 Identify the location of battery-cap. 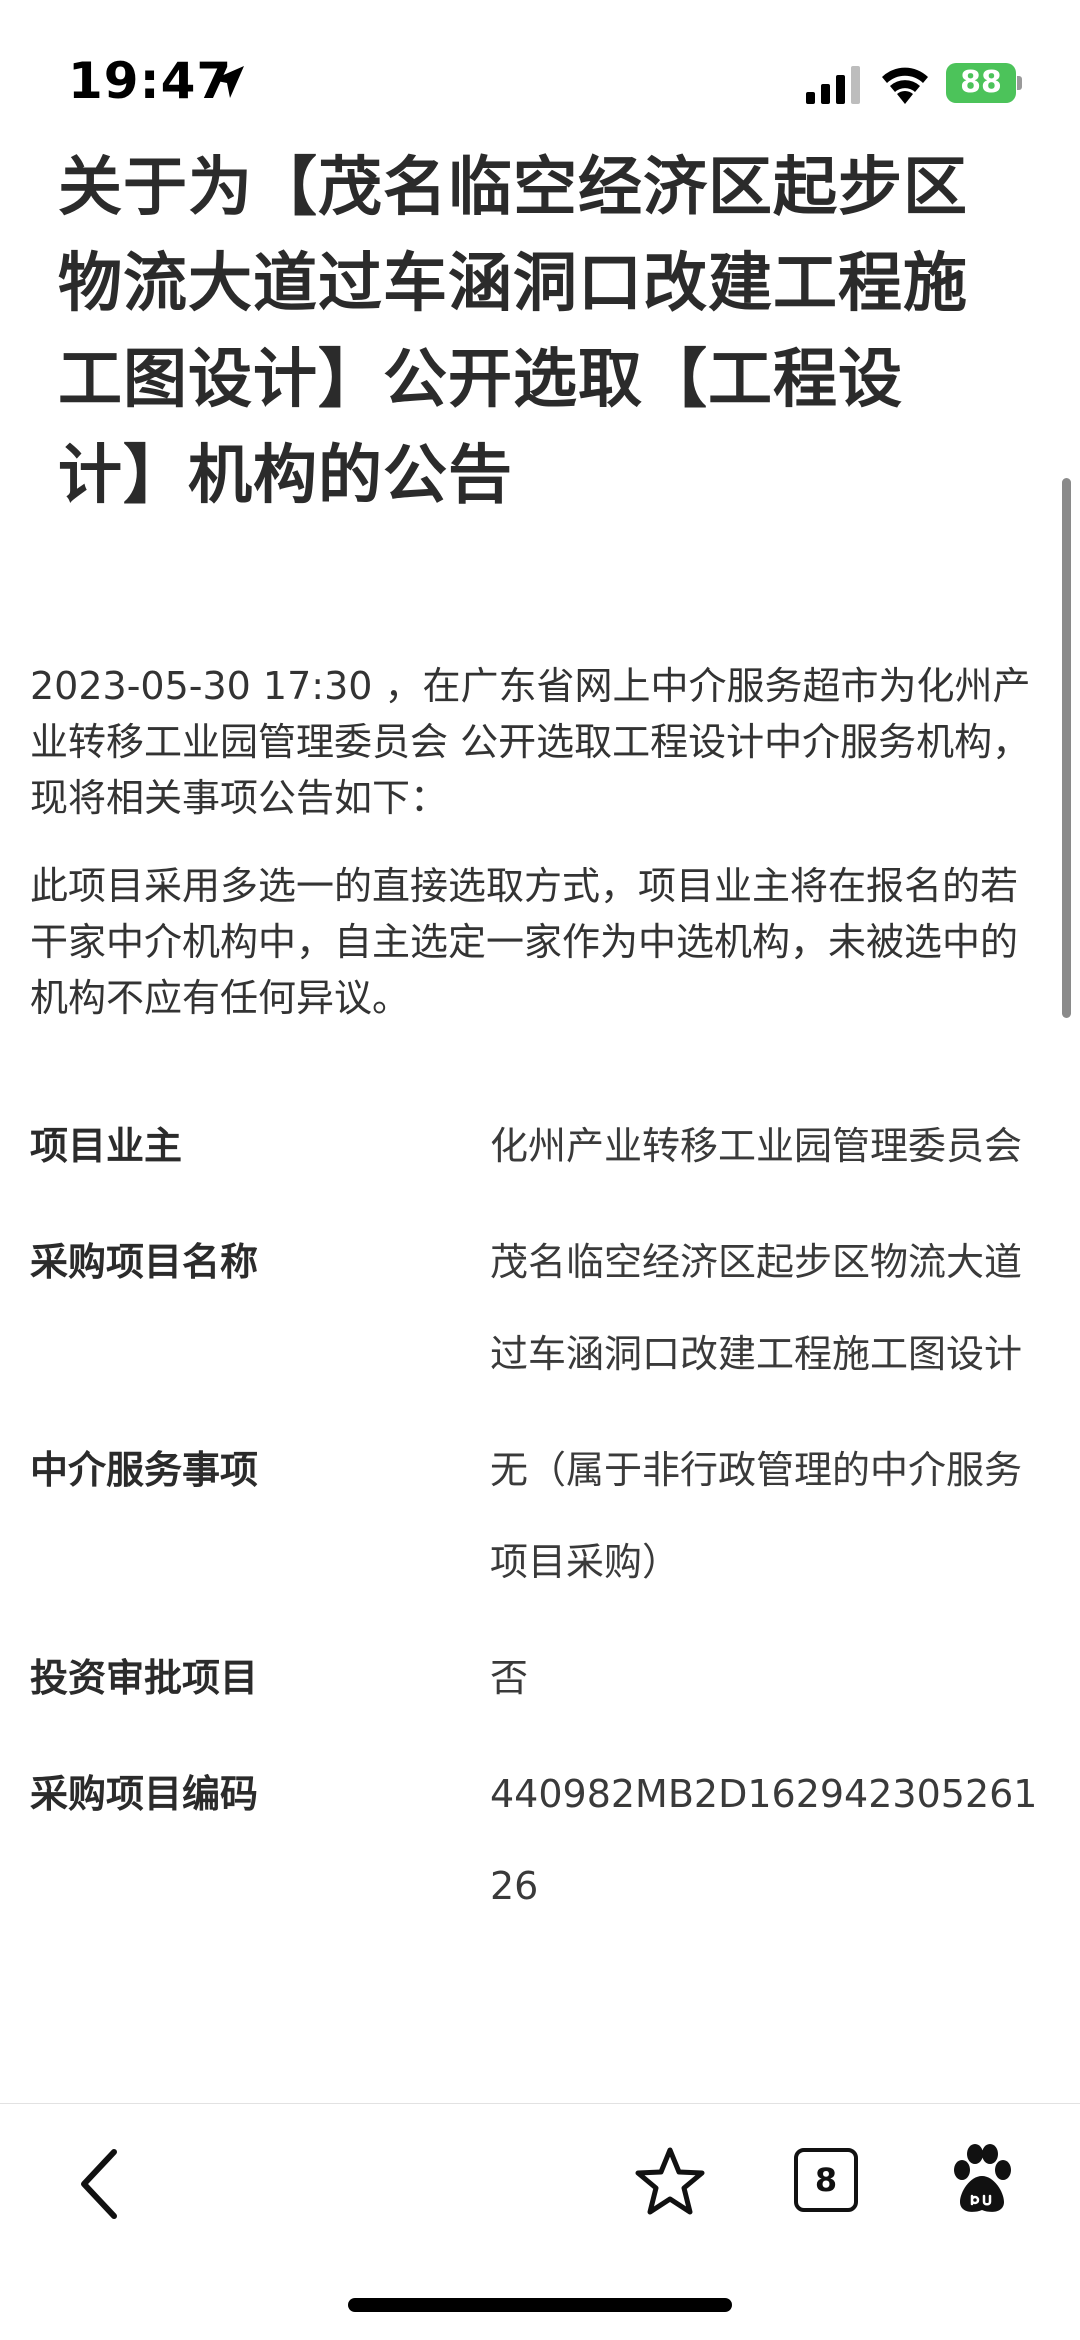
(1019, 83).